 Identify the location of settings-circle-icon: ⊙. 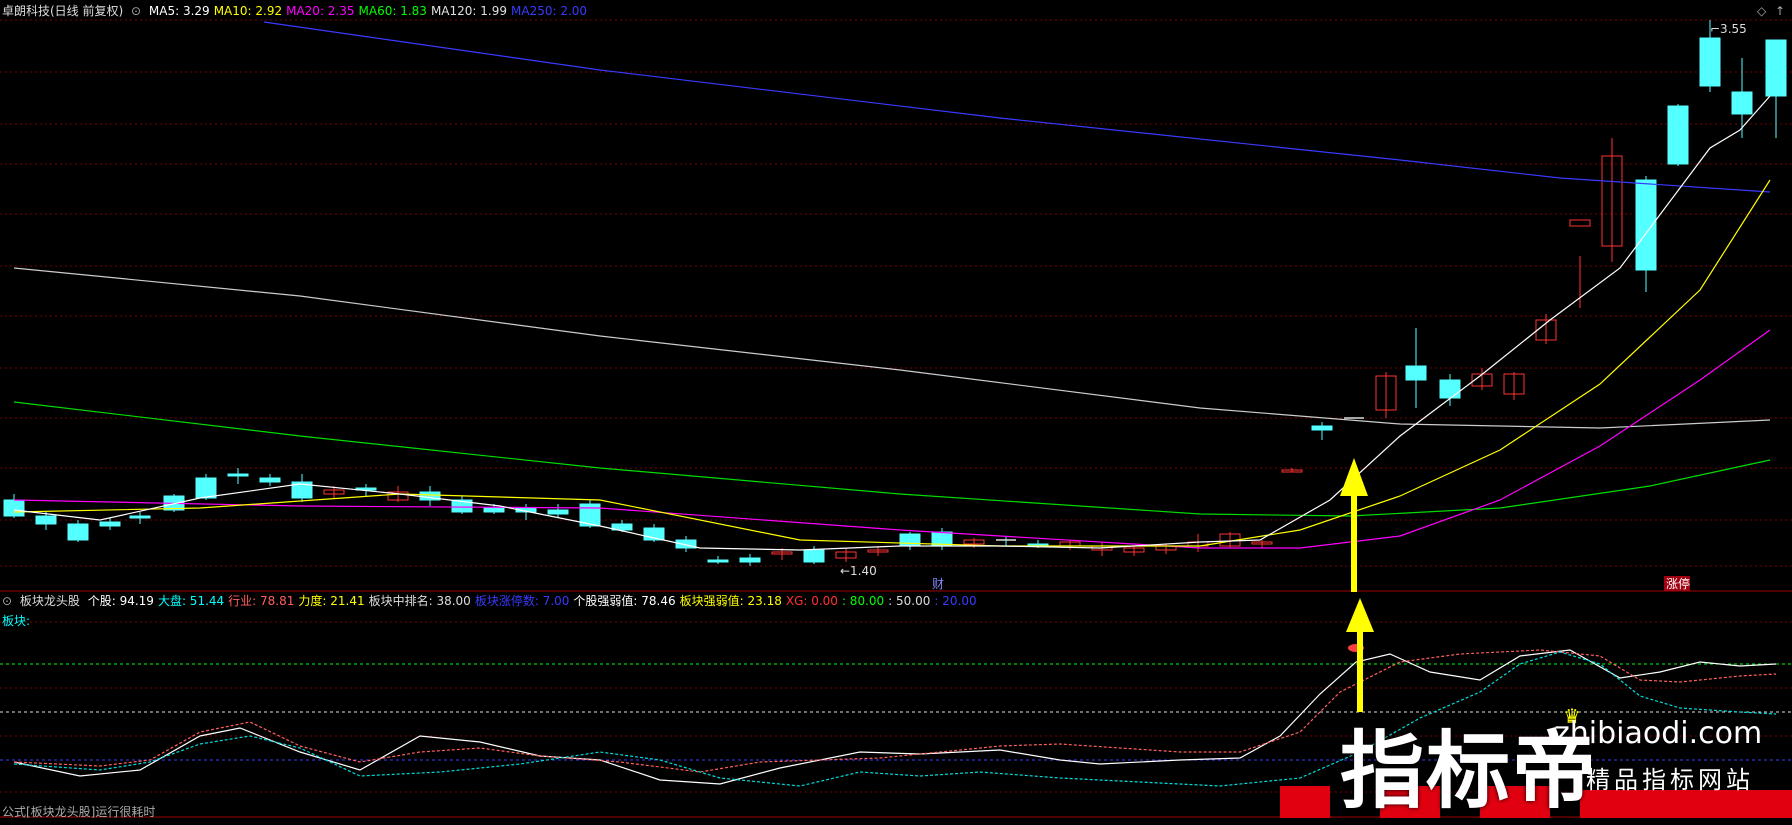
(136, 11).